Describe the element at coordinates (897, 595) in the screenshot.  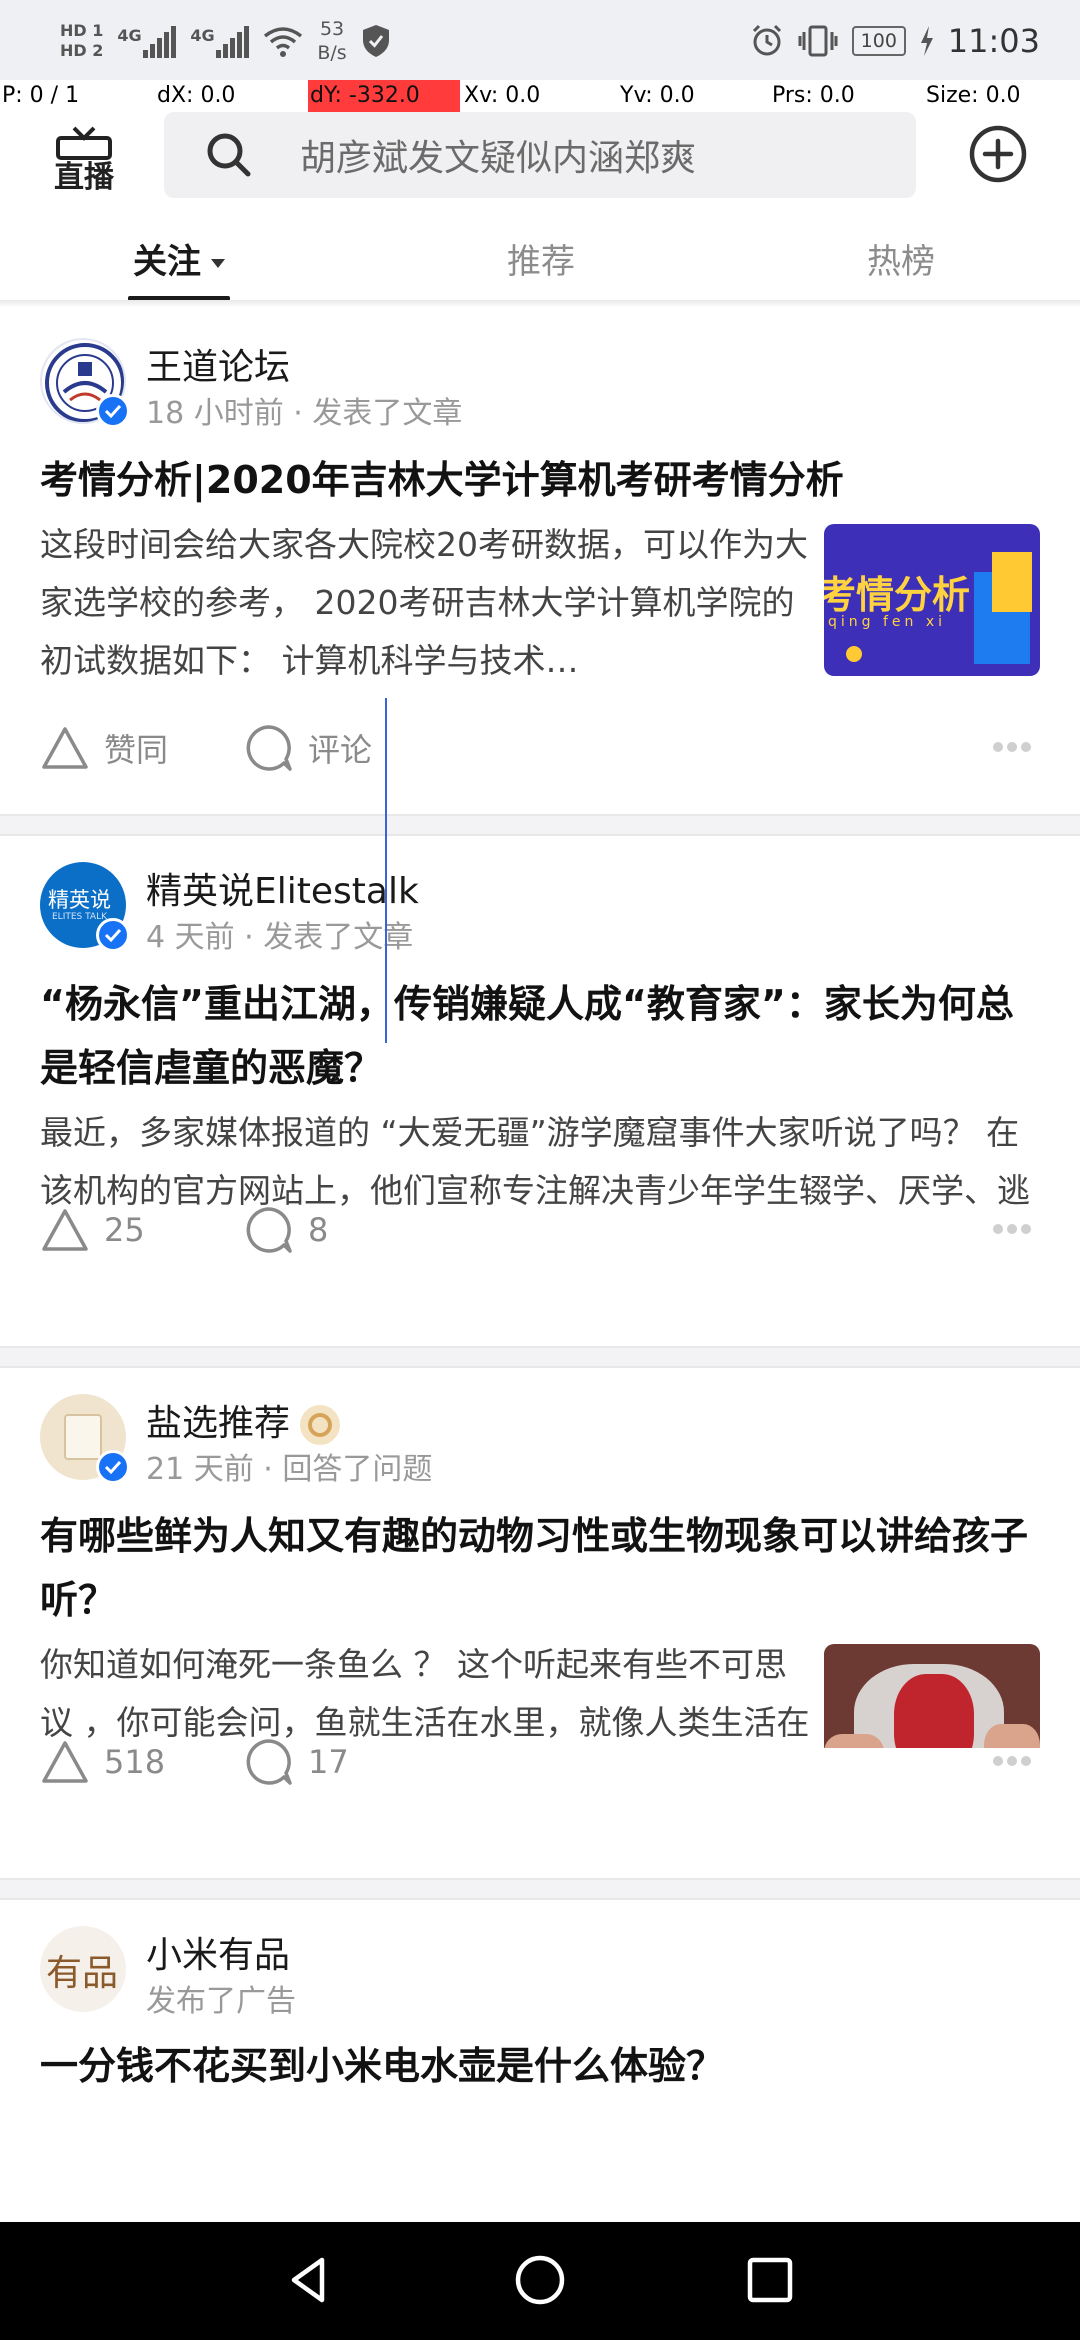
I see `thumbnail-caption: 考情分析` at that location.